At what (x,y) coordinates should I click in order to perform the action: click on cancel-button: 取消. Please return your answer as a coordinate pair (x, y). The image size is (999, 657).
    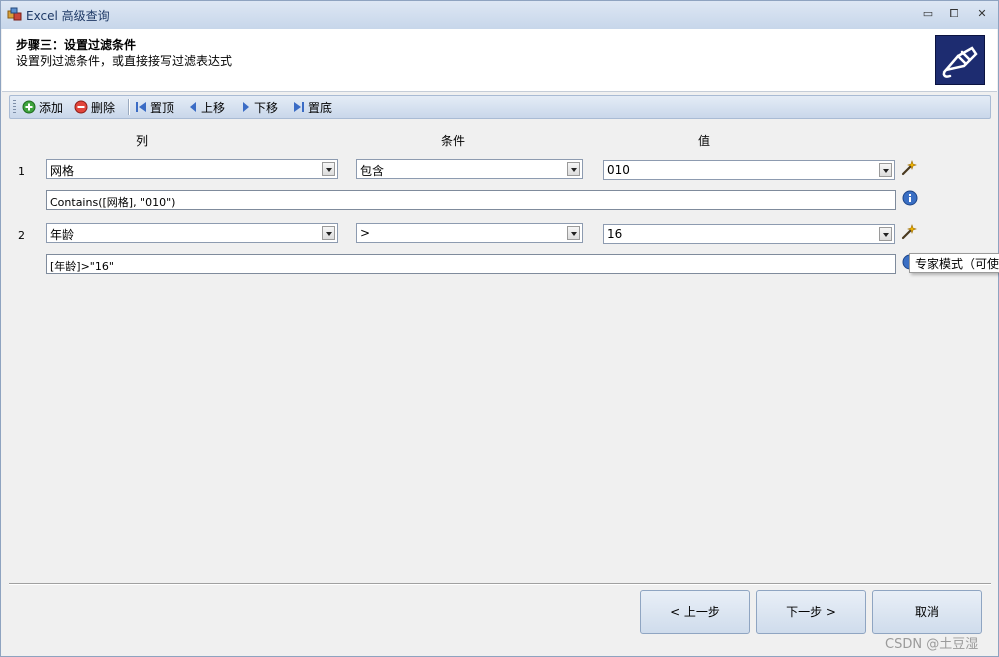
    Looking at the image, I should click on (927, 612).